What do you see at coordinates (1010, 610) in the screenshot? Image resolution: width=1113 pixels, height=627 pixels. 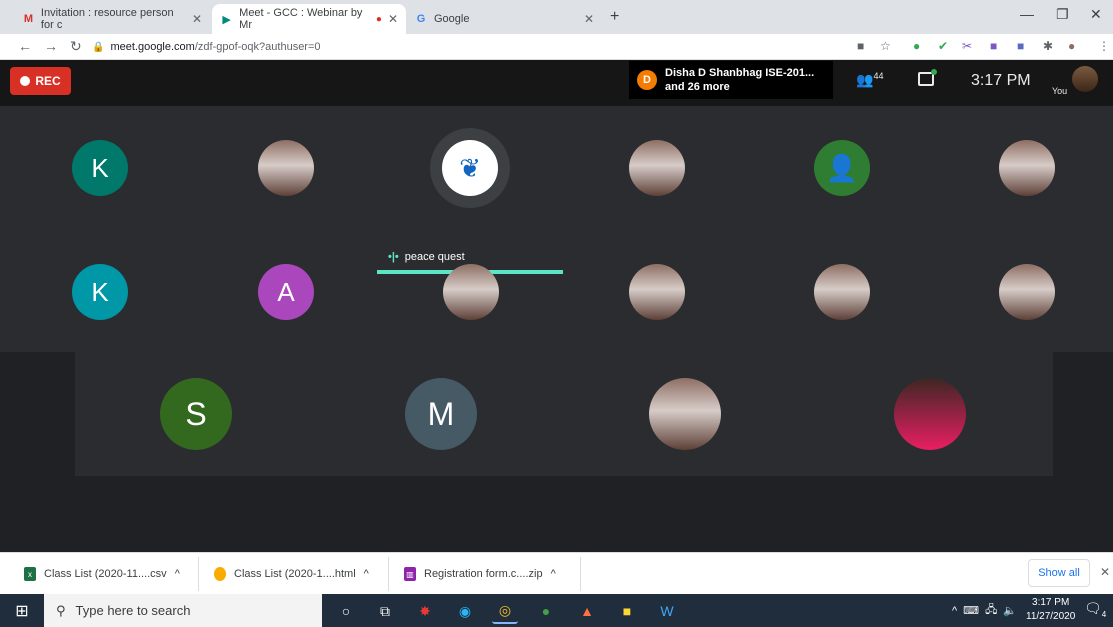 I see `volume-icon: 🔈` at bounding box center [1010, 610].